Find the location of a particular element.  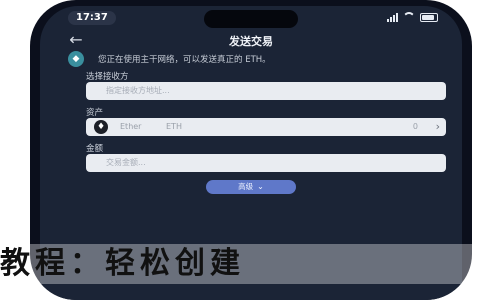

asset-selector: ♦ Ether ETH 0 › is located at coordinates (266, 127).